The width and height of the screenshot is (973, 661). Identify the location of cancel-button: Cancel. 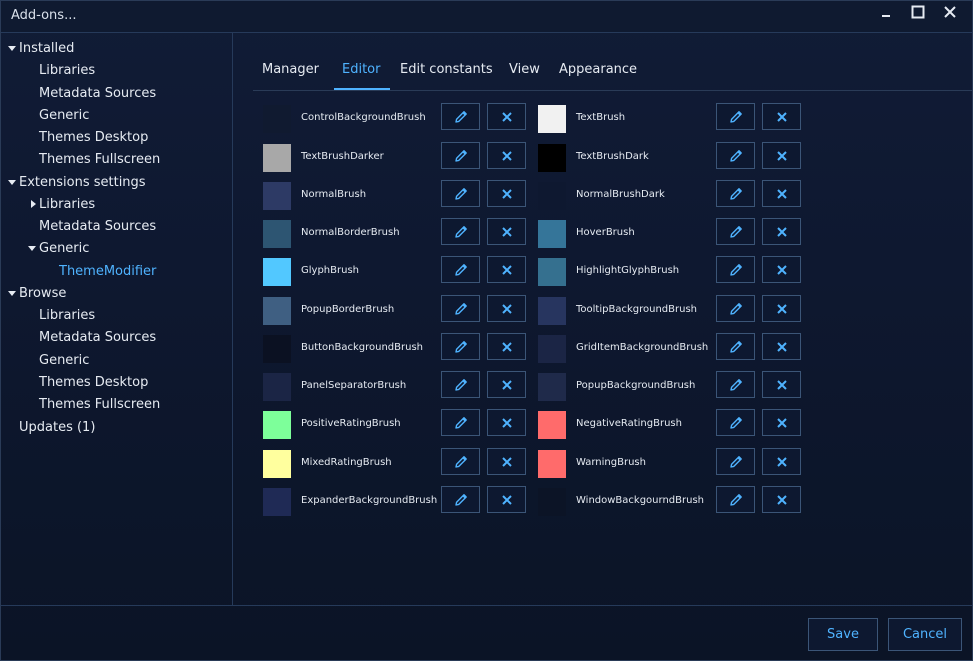
(925, 634).